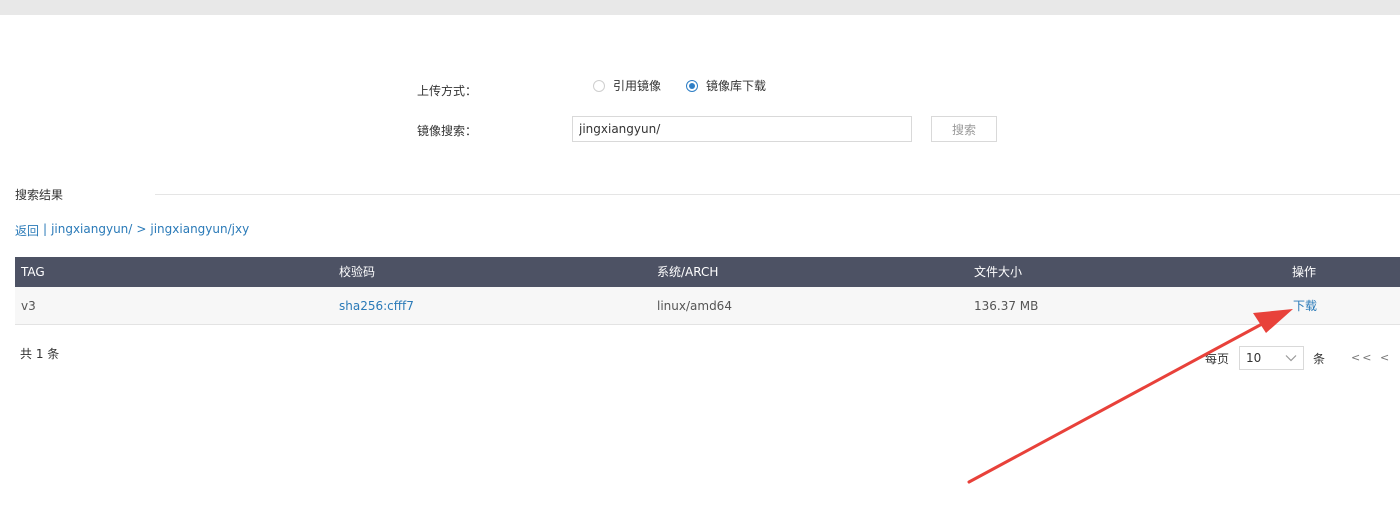 The height and width of the screenshot is (515, 1400). I want to click on breadcrumb-back-link: 返回, so click(27, 230).